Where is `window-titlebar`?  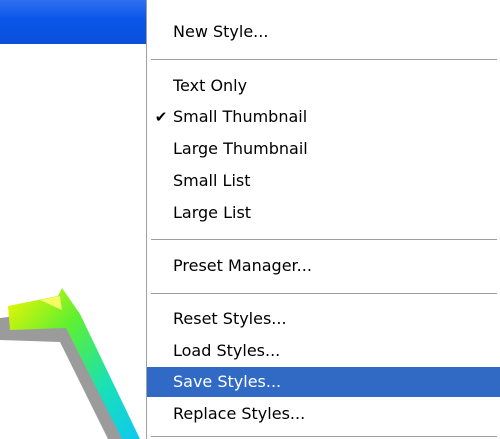 window-titlebar is located at coordinates (74, 22).